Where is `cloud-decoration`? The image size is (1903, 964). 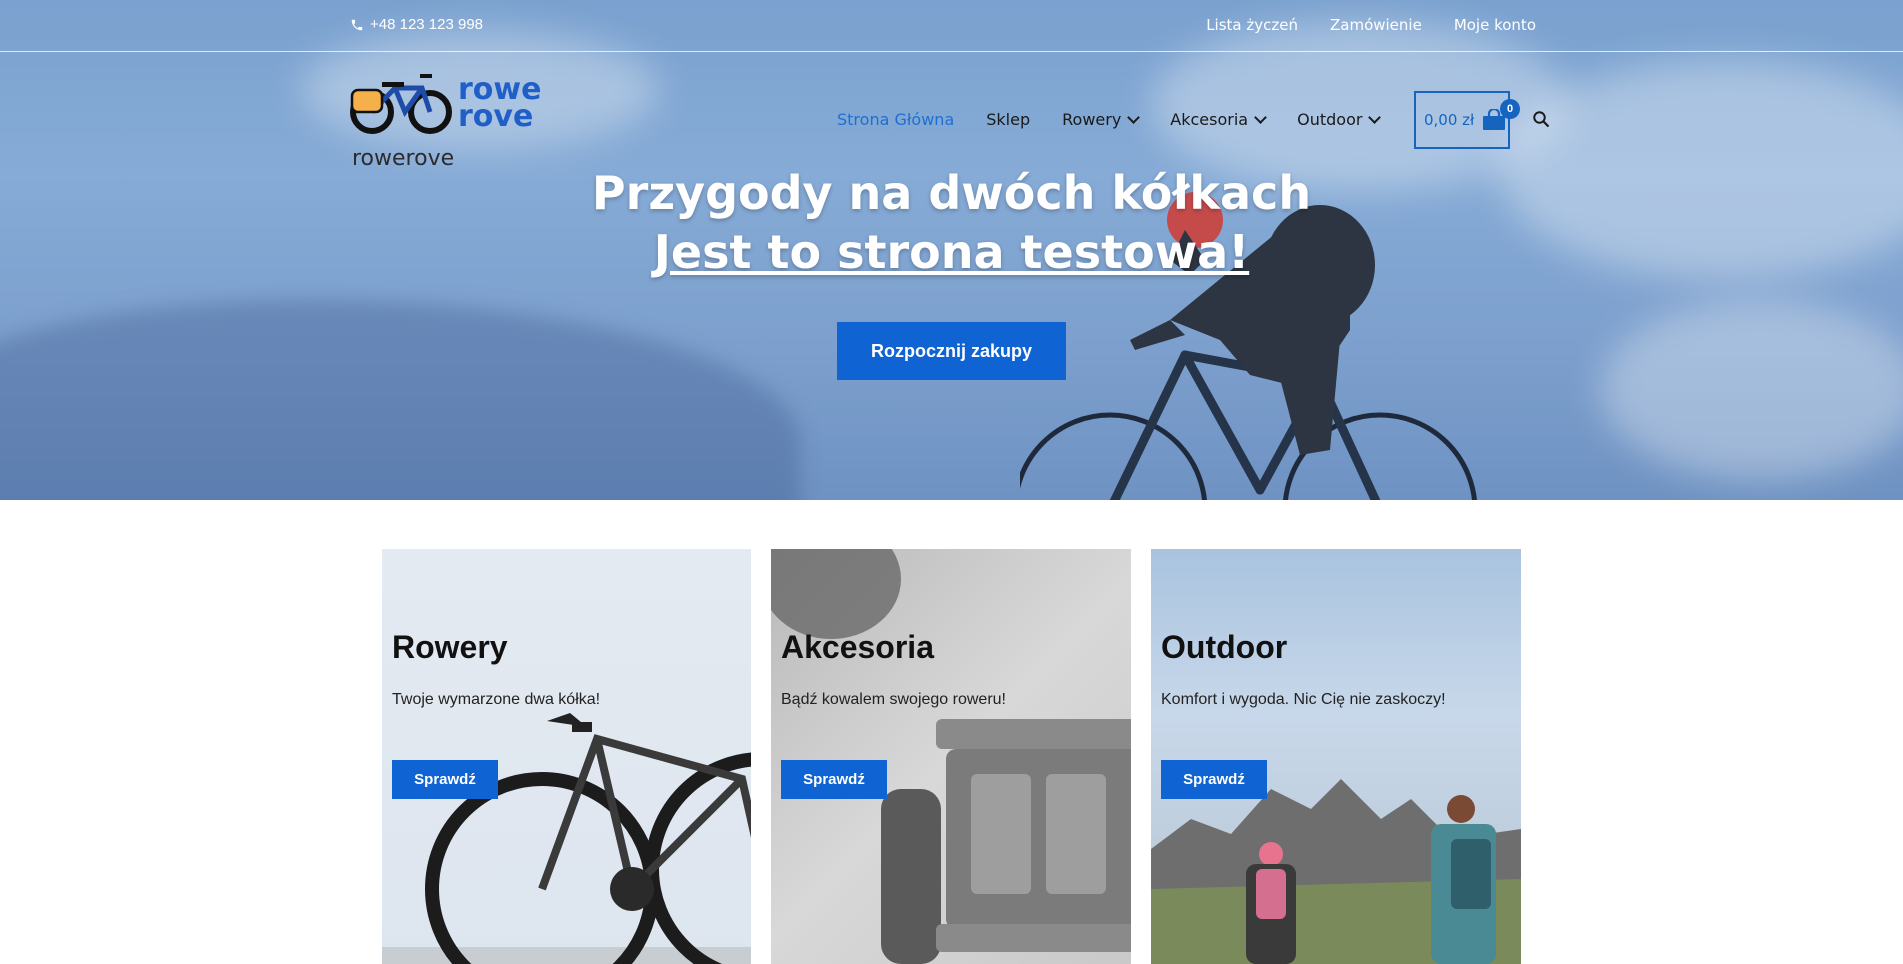 cloud-decoration is located at coordinates (1751, 390).